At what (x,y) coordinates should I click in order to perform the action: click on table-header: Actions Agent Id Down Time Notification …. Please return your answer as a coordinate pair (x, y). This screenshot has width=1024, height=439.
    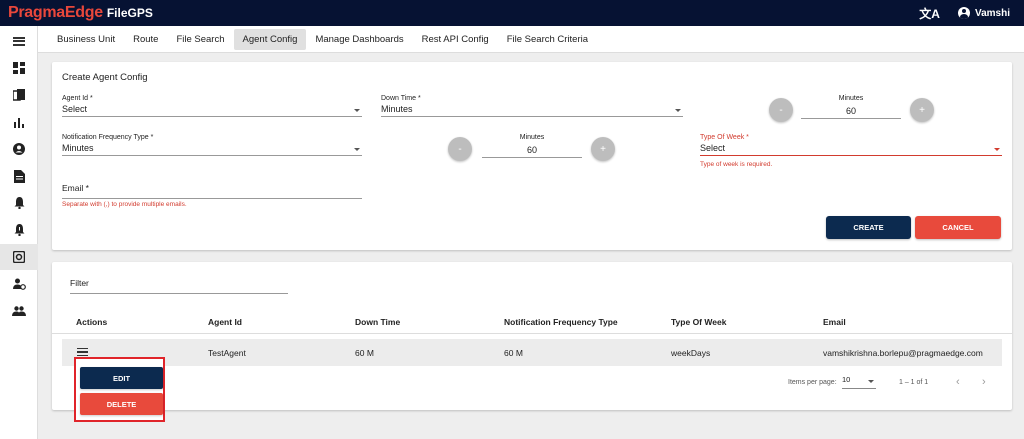
    Looking at the image, I should click on (532, 322).